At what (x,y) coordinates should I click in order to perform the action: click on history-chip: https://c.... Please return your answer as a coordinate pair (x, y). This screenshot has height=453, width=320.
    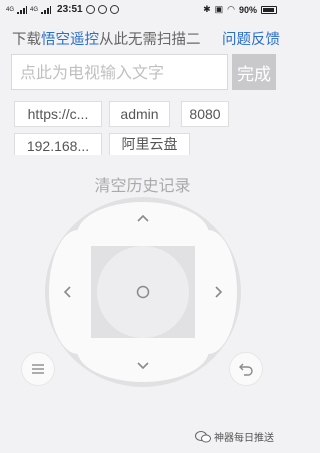
    Looking at the image, I should click on (58, 114).